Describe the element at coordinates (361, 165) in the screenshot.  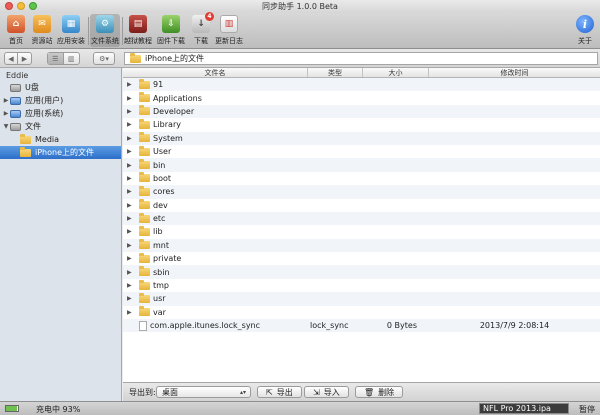
I see `table-row: ▶ bin` at that location.